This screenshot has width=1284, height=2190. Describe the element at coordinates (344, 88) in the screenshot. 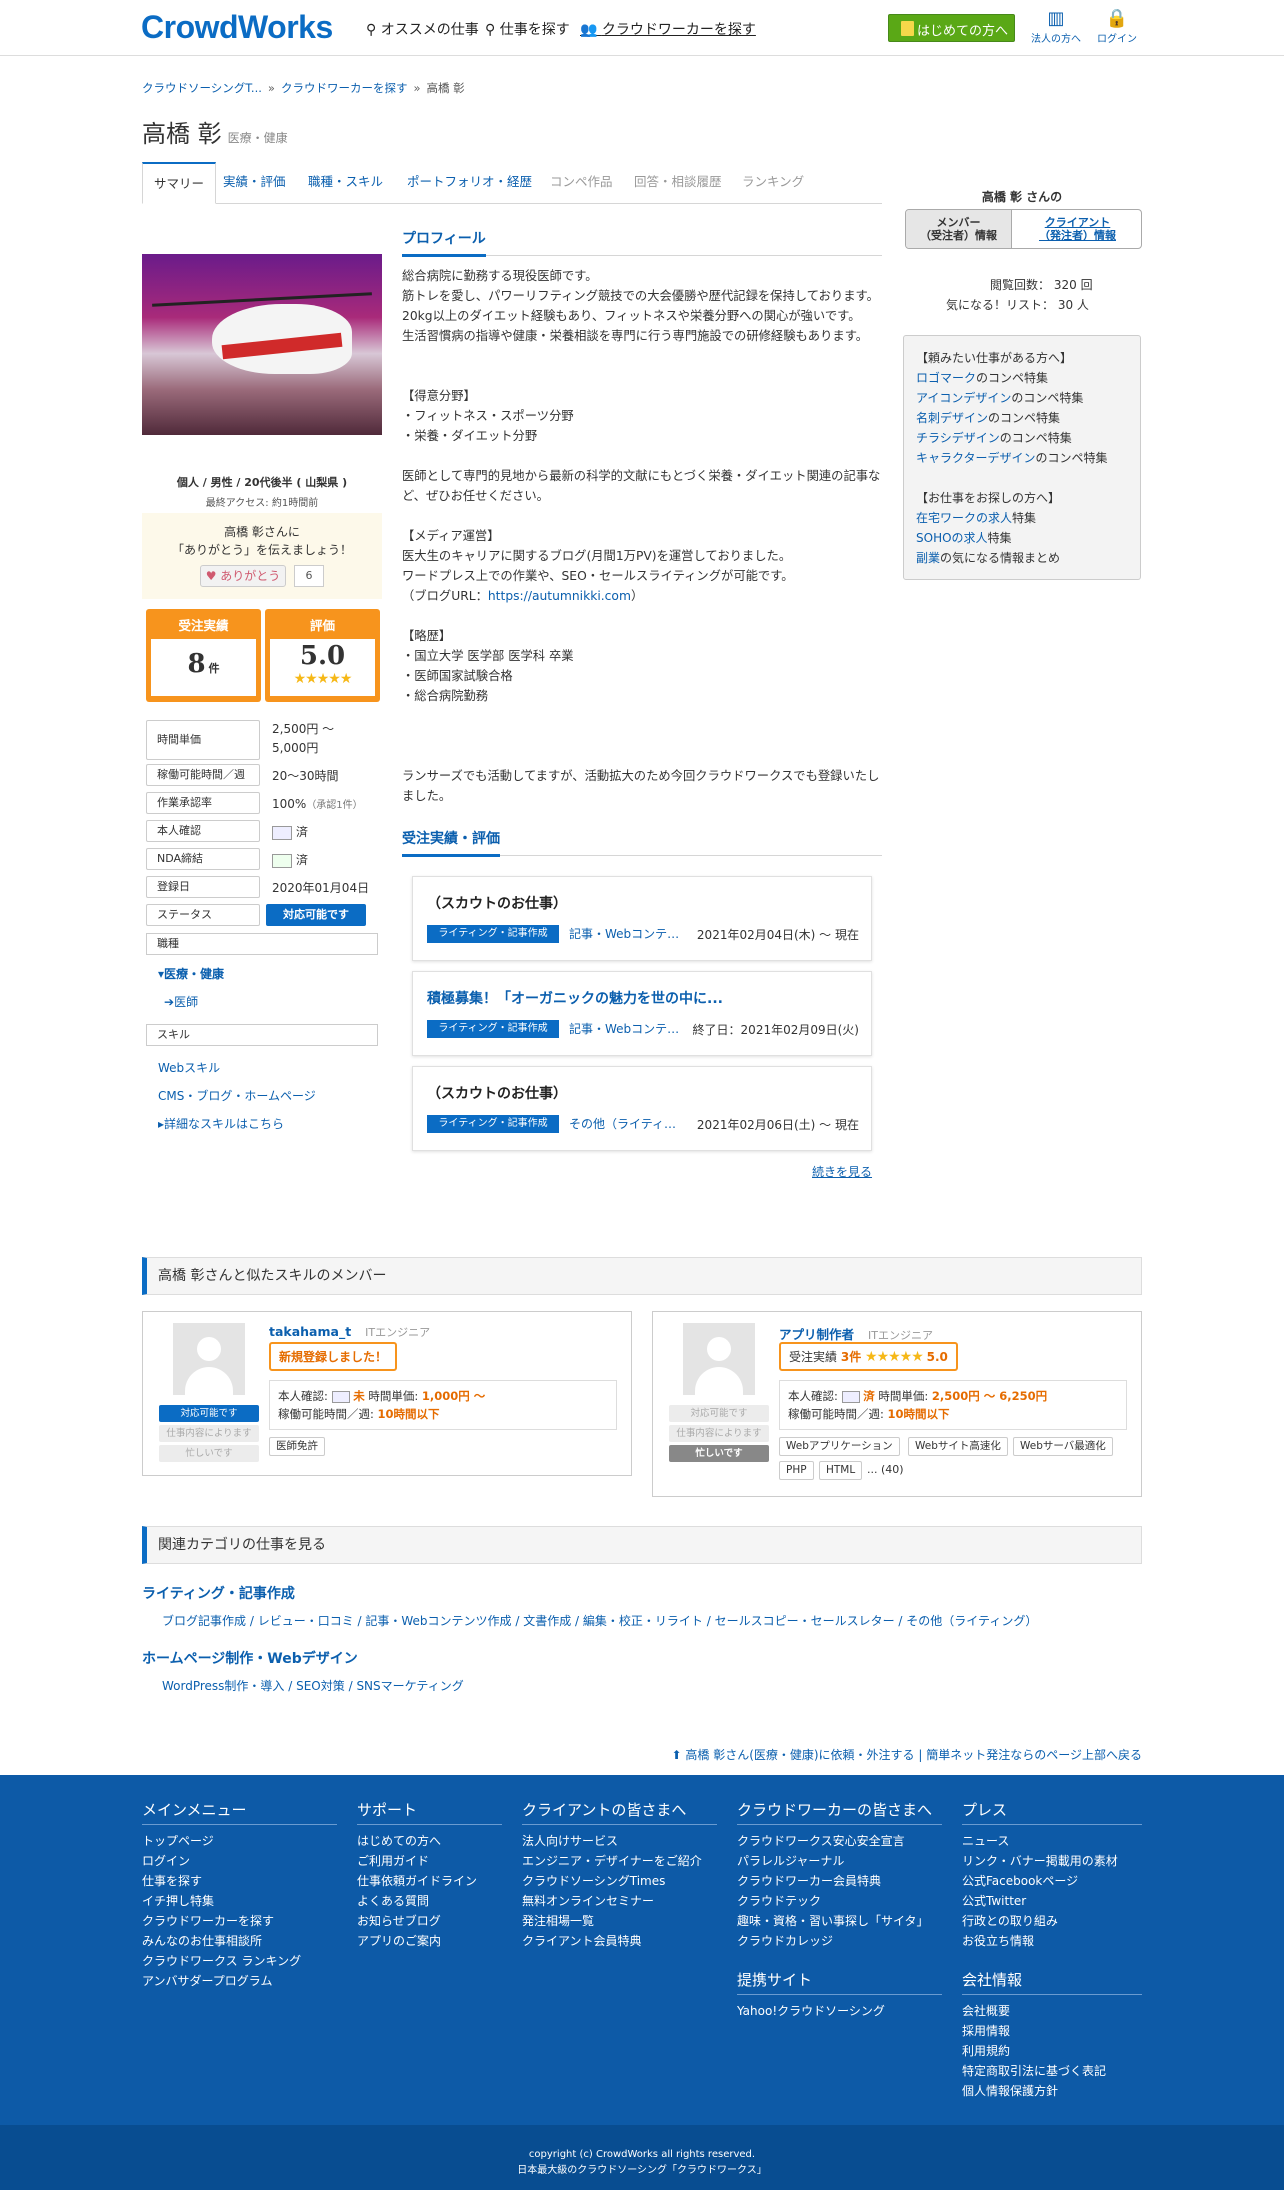

I see `breadcrumb-find-workers: クラウドワーカーを探す` at that location.